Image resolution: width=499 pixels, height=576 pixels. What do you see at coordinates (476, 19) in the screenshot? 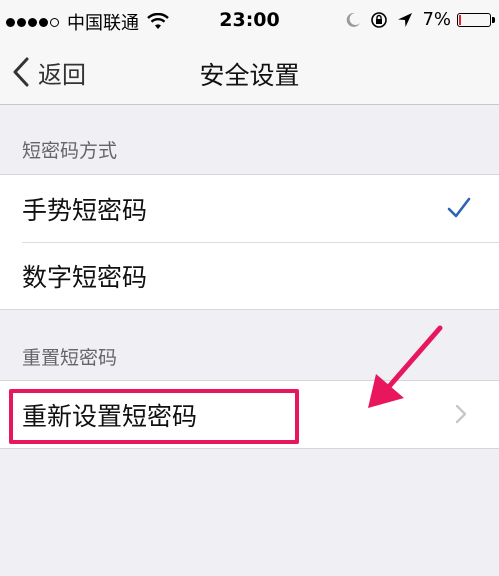
I see `battery-icon` at bounding box center [476, 19].